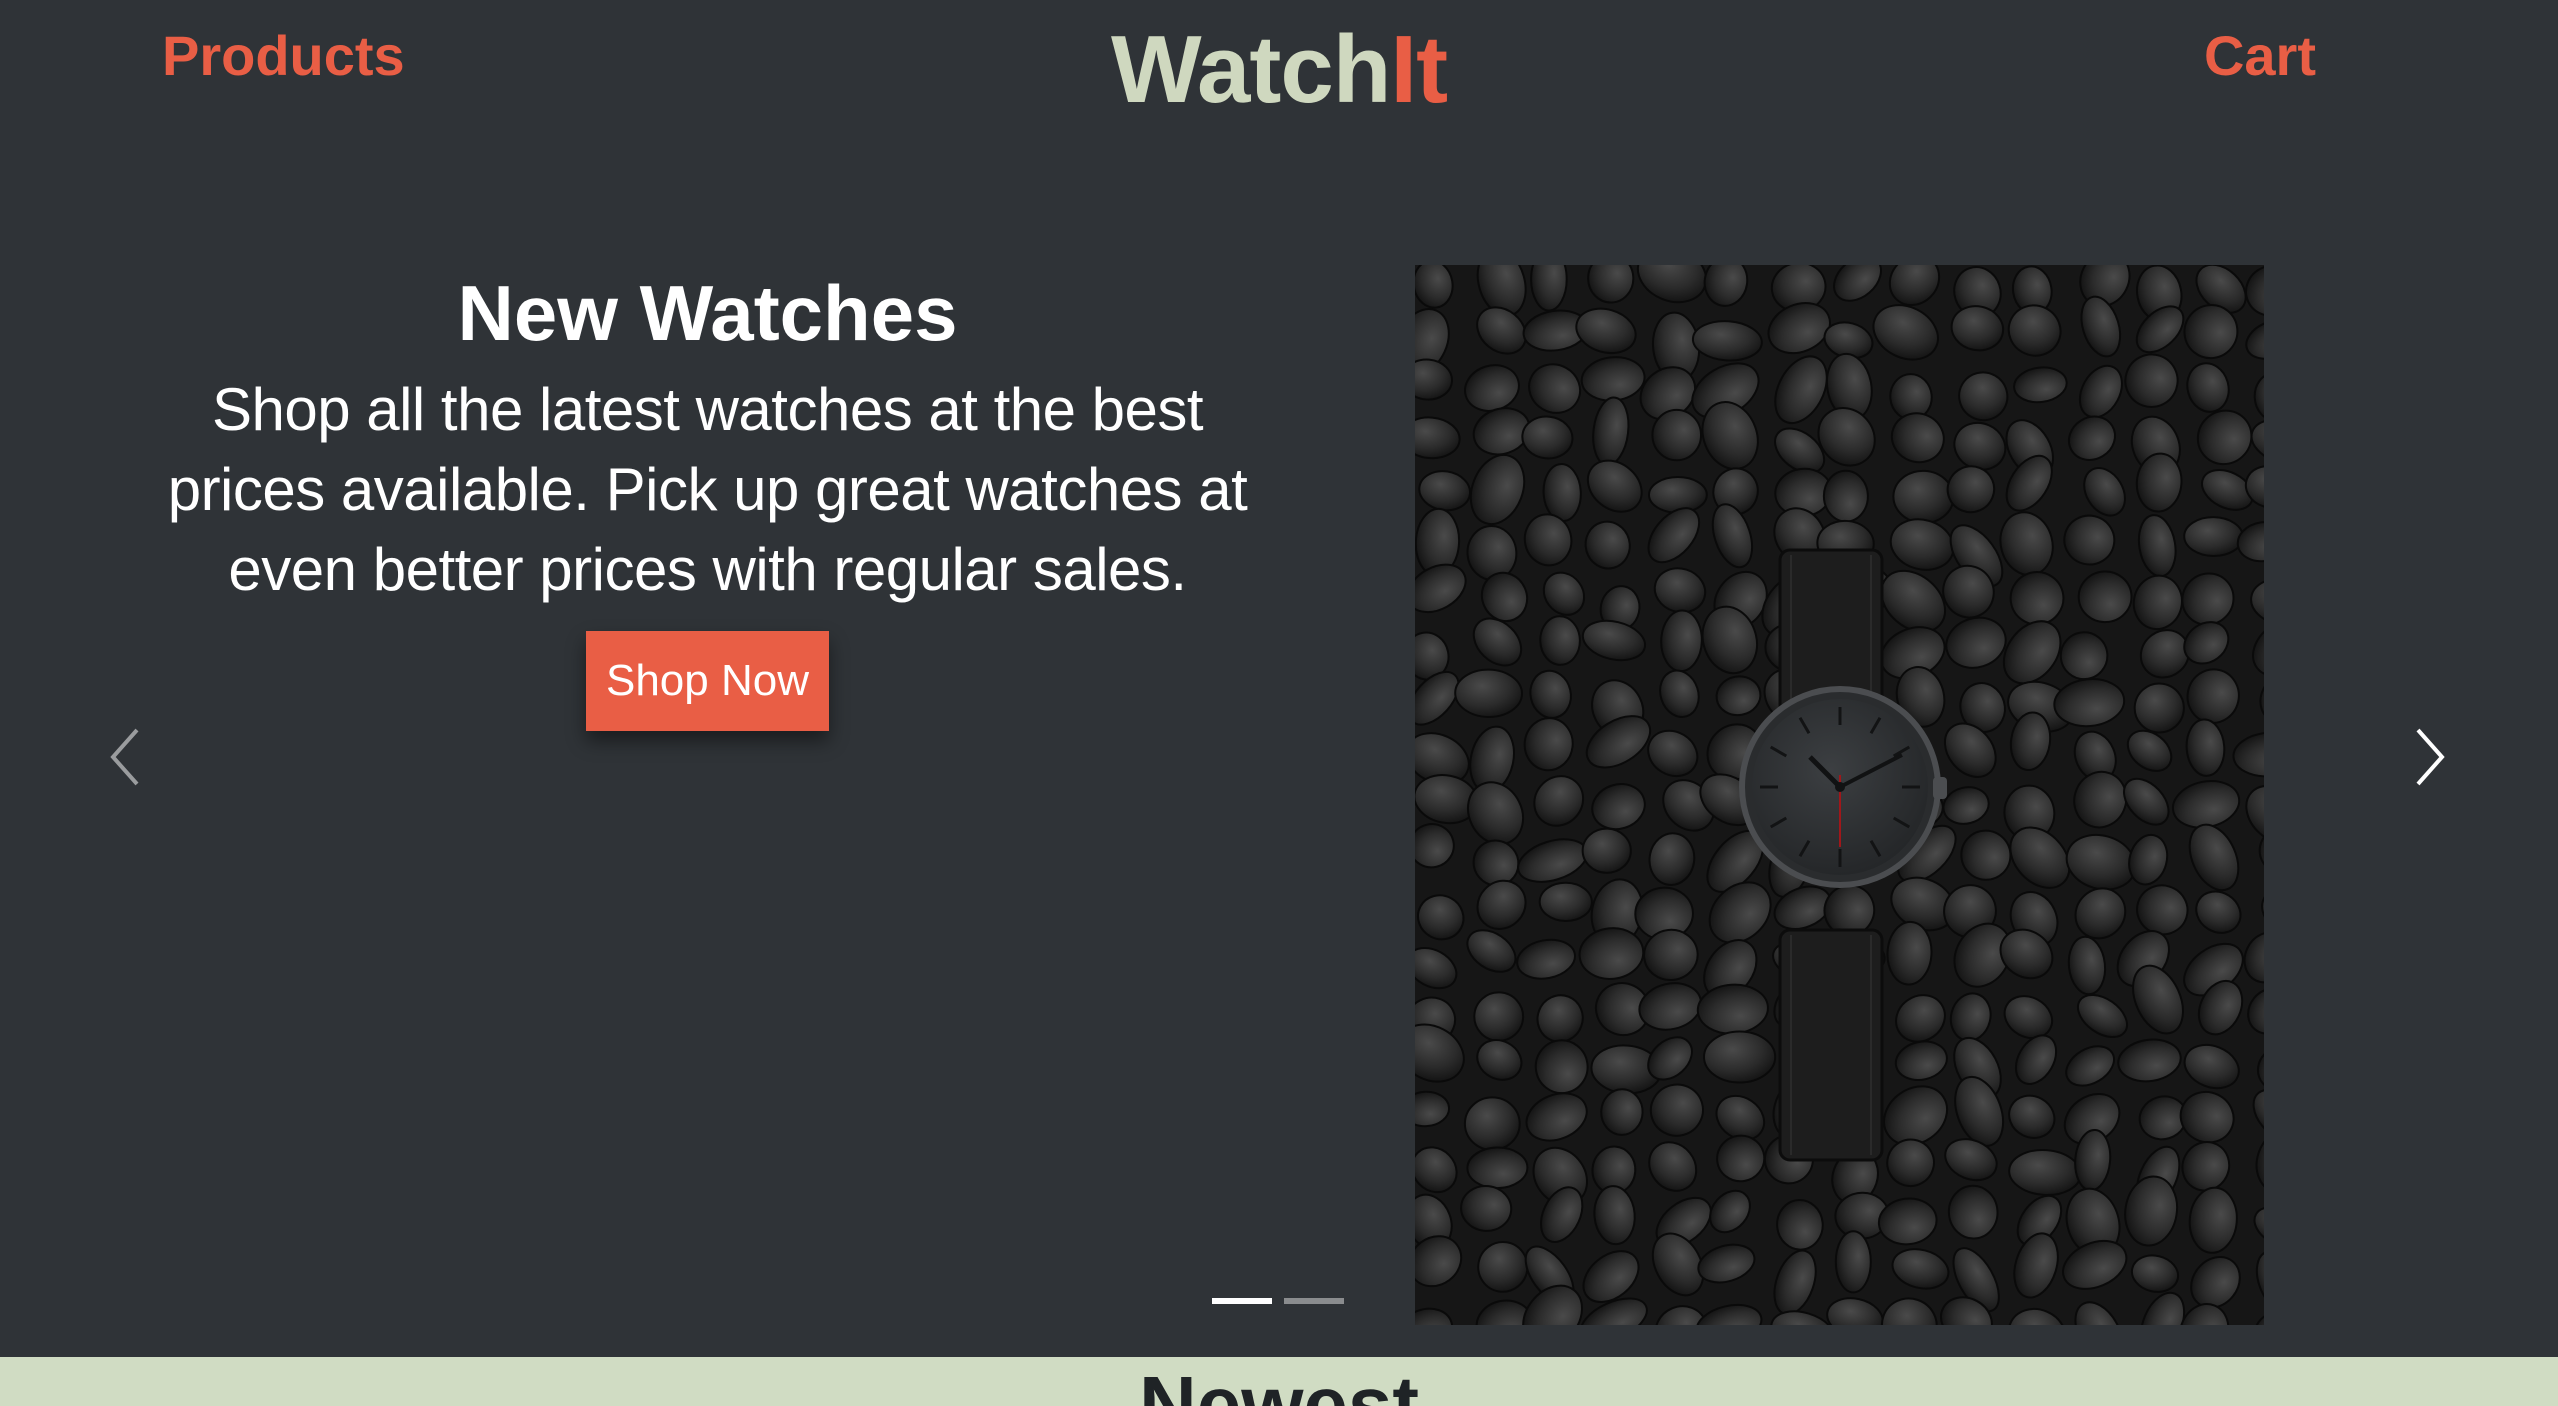 The height and width of the screenshot is (1406, 2558). I want to click on chevron-right-icon, so click(2430, 757).